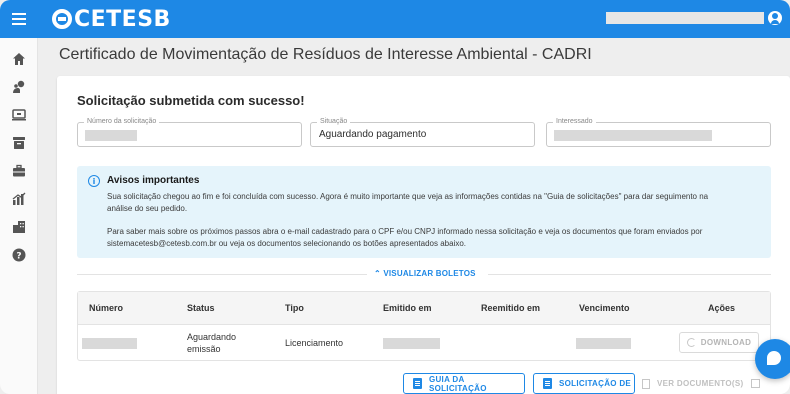 This screenshot has height=394, width=790. I want to click on computer-icon, so click(19, 115).